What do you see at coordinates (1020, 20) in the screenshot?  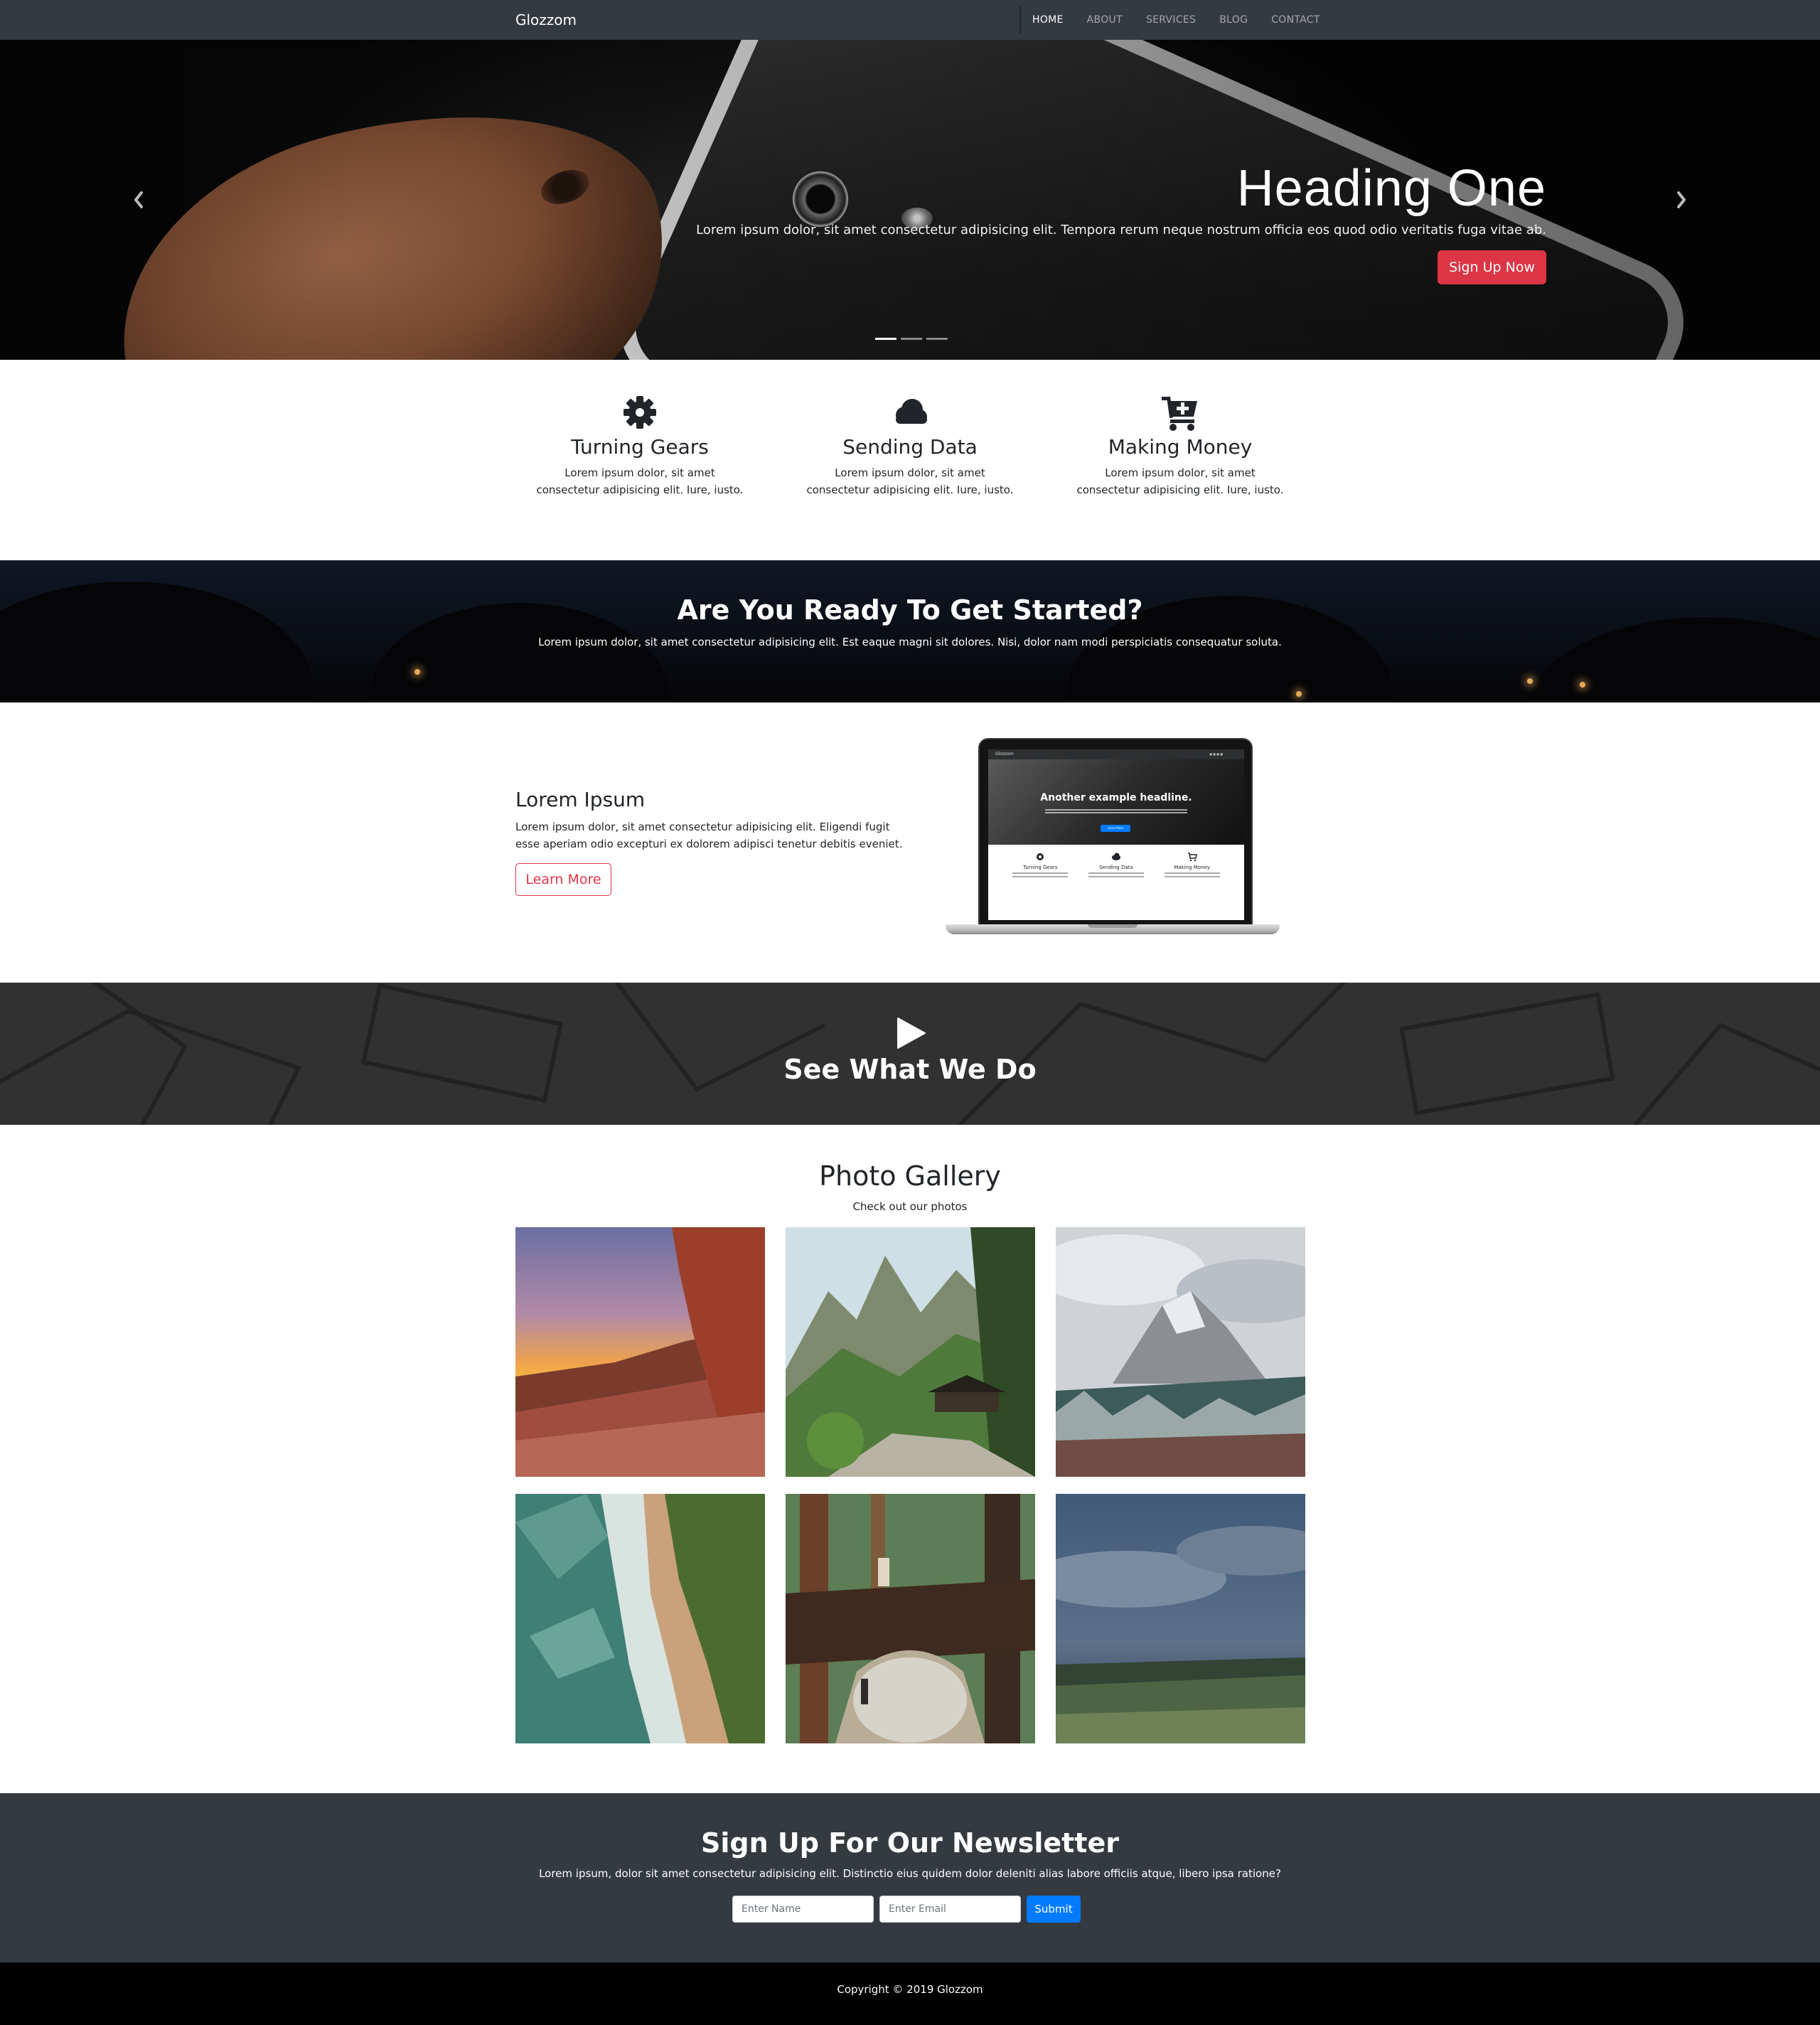 I see `nav-divider` at bounding box center [1020, 20].